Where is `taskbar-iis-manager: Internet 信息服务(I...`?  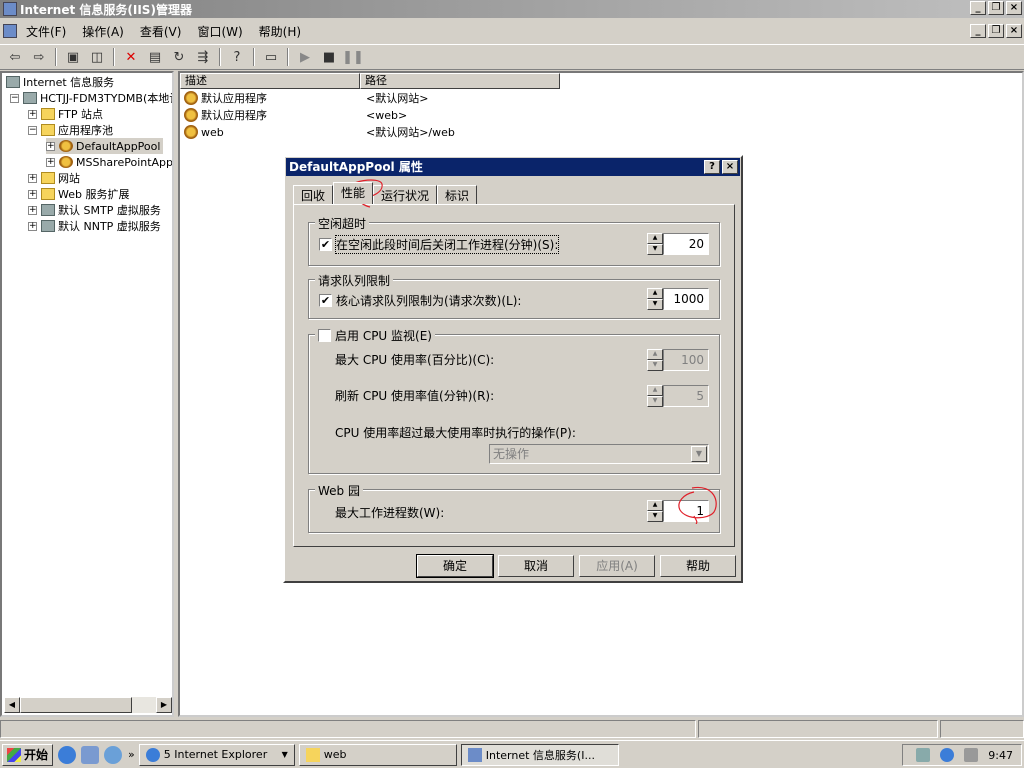 taskbar-iis-manager: Internet 信息服务(I... is located at coordinates (539, 754).